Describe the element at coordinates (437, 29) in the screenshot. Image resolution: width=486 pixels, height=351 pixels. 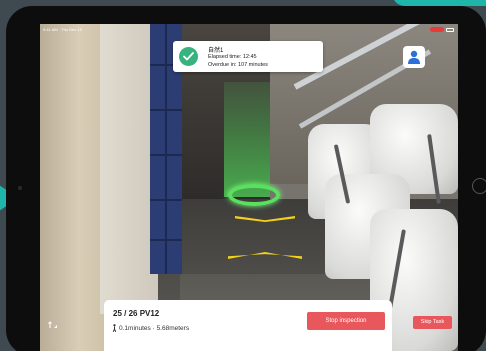
I see `recording-icon` at that location.